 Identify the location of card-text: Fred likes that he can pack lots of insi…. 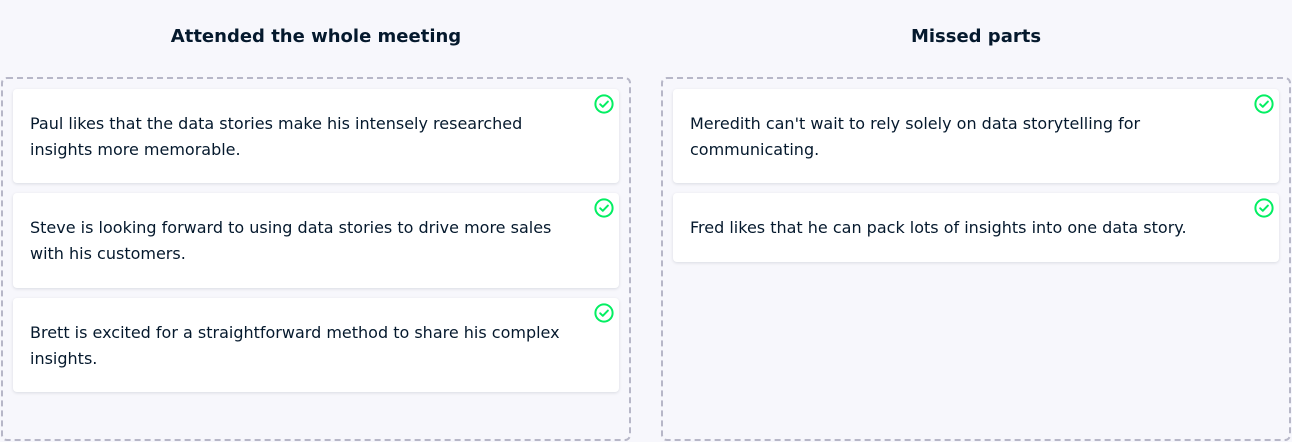
(938, 227).